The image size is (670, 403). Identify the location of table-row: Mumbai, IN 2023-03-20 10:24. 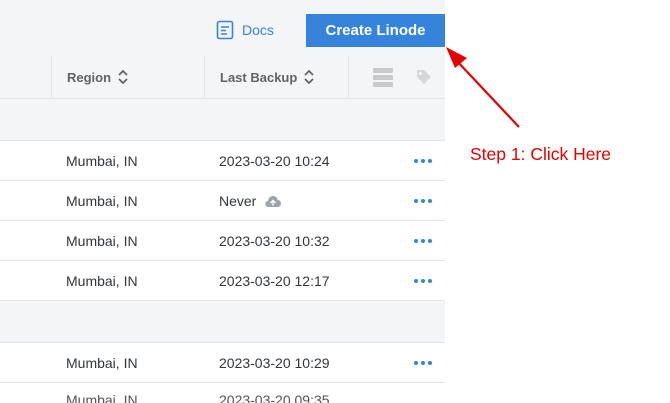
(222, 161).